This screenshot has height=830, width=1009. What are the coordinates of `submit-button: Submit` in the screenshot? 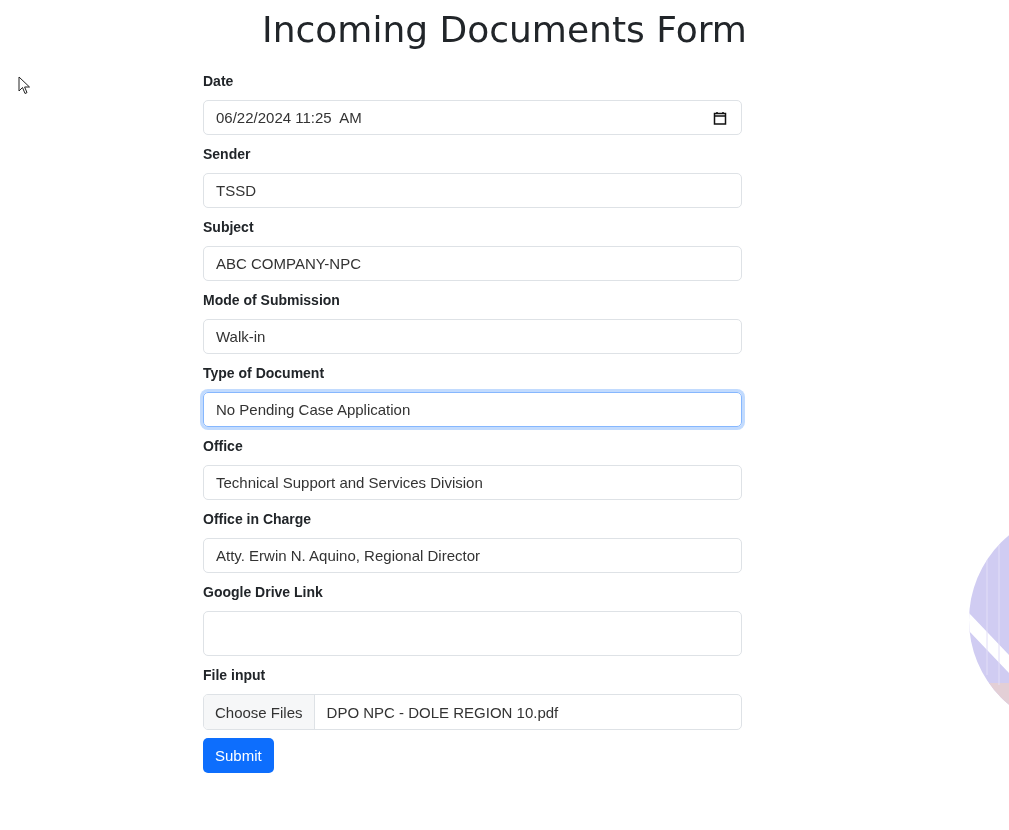 It's located at (238, 755).